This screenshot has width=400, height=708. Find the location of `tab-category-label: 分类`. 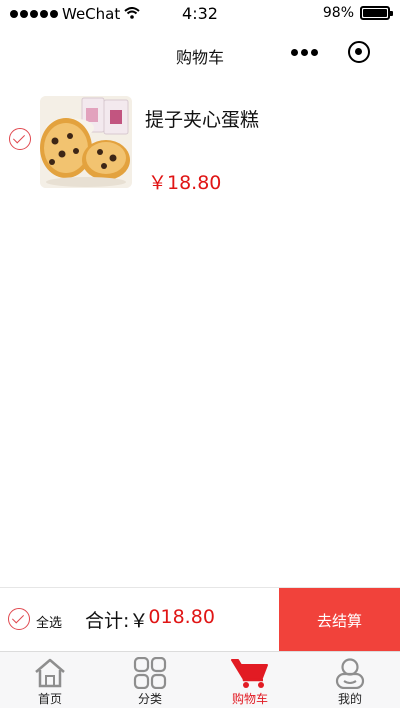

tab-category-label: 分类 is located at coordinates (149, 699).